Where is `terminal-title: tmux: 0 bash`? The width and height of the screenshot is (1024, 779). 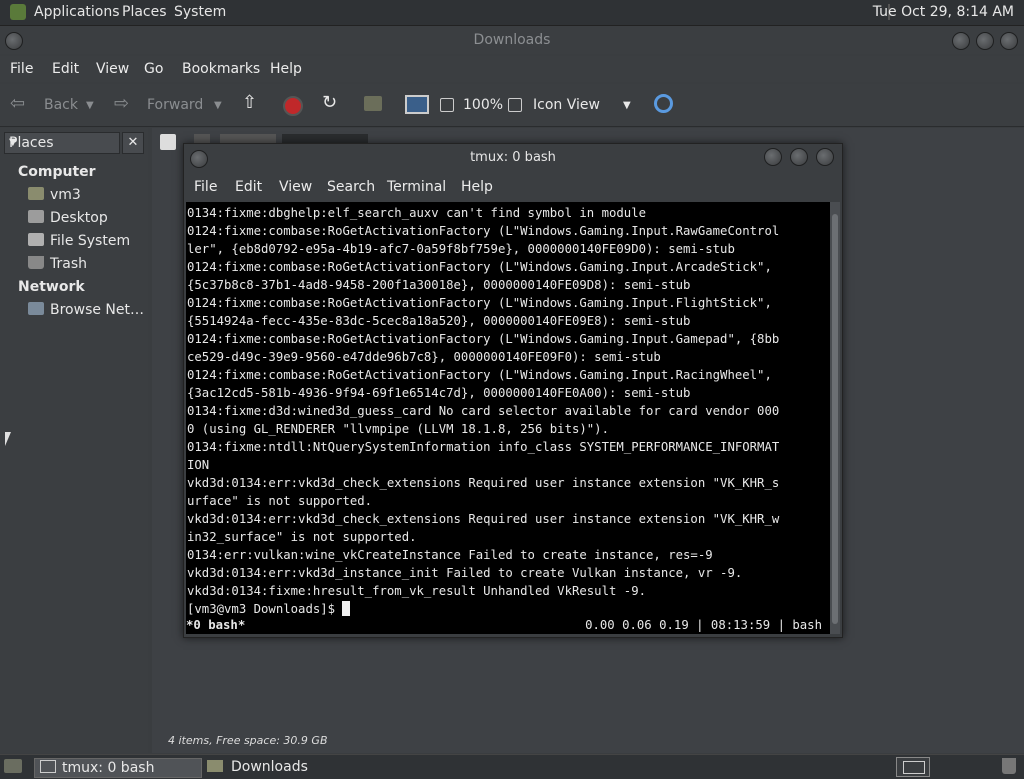 terminal-title: tmux: 0 bash is located at coordinates (513, 157).